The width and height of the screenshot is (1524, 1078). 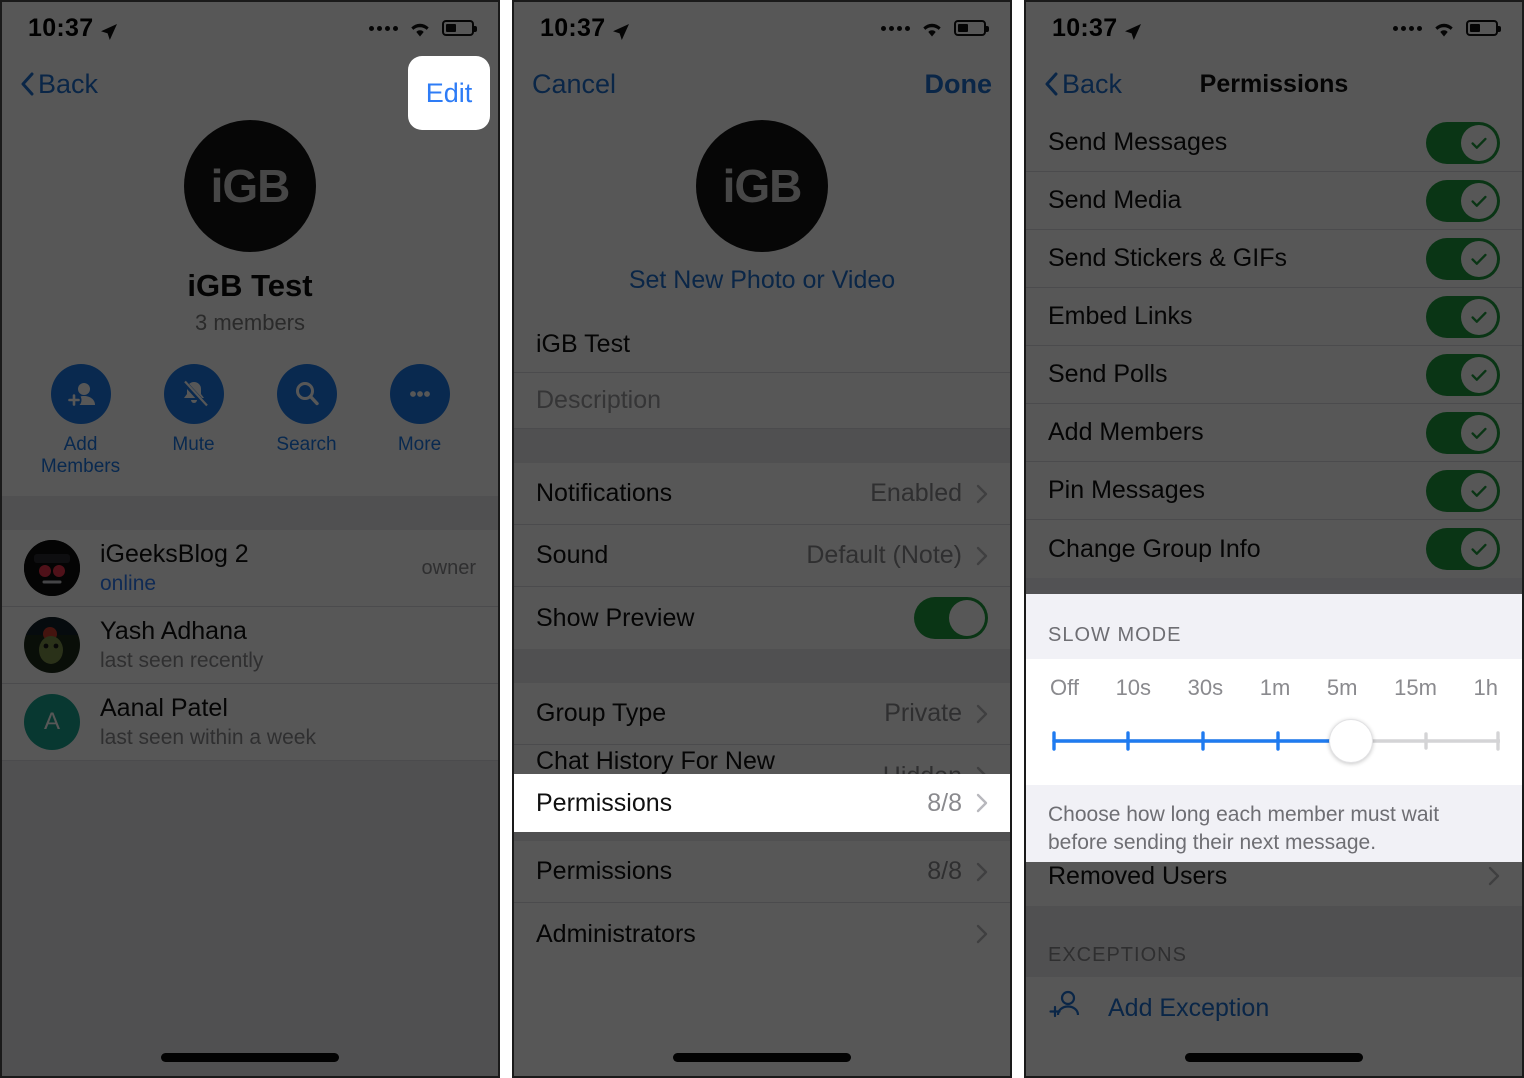 I want to click on toggle-send-media, so click(x=1463, y=200).